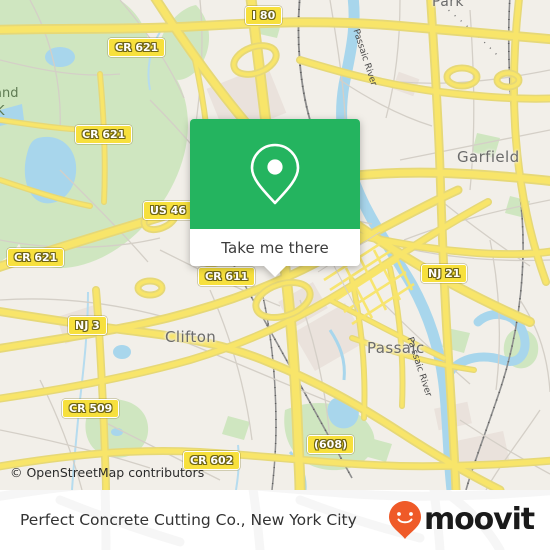 The width and height of the screenshot is (550, 550). I want to click on city-label-garfield: Garfield, so click(488, 157).